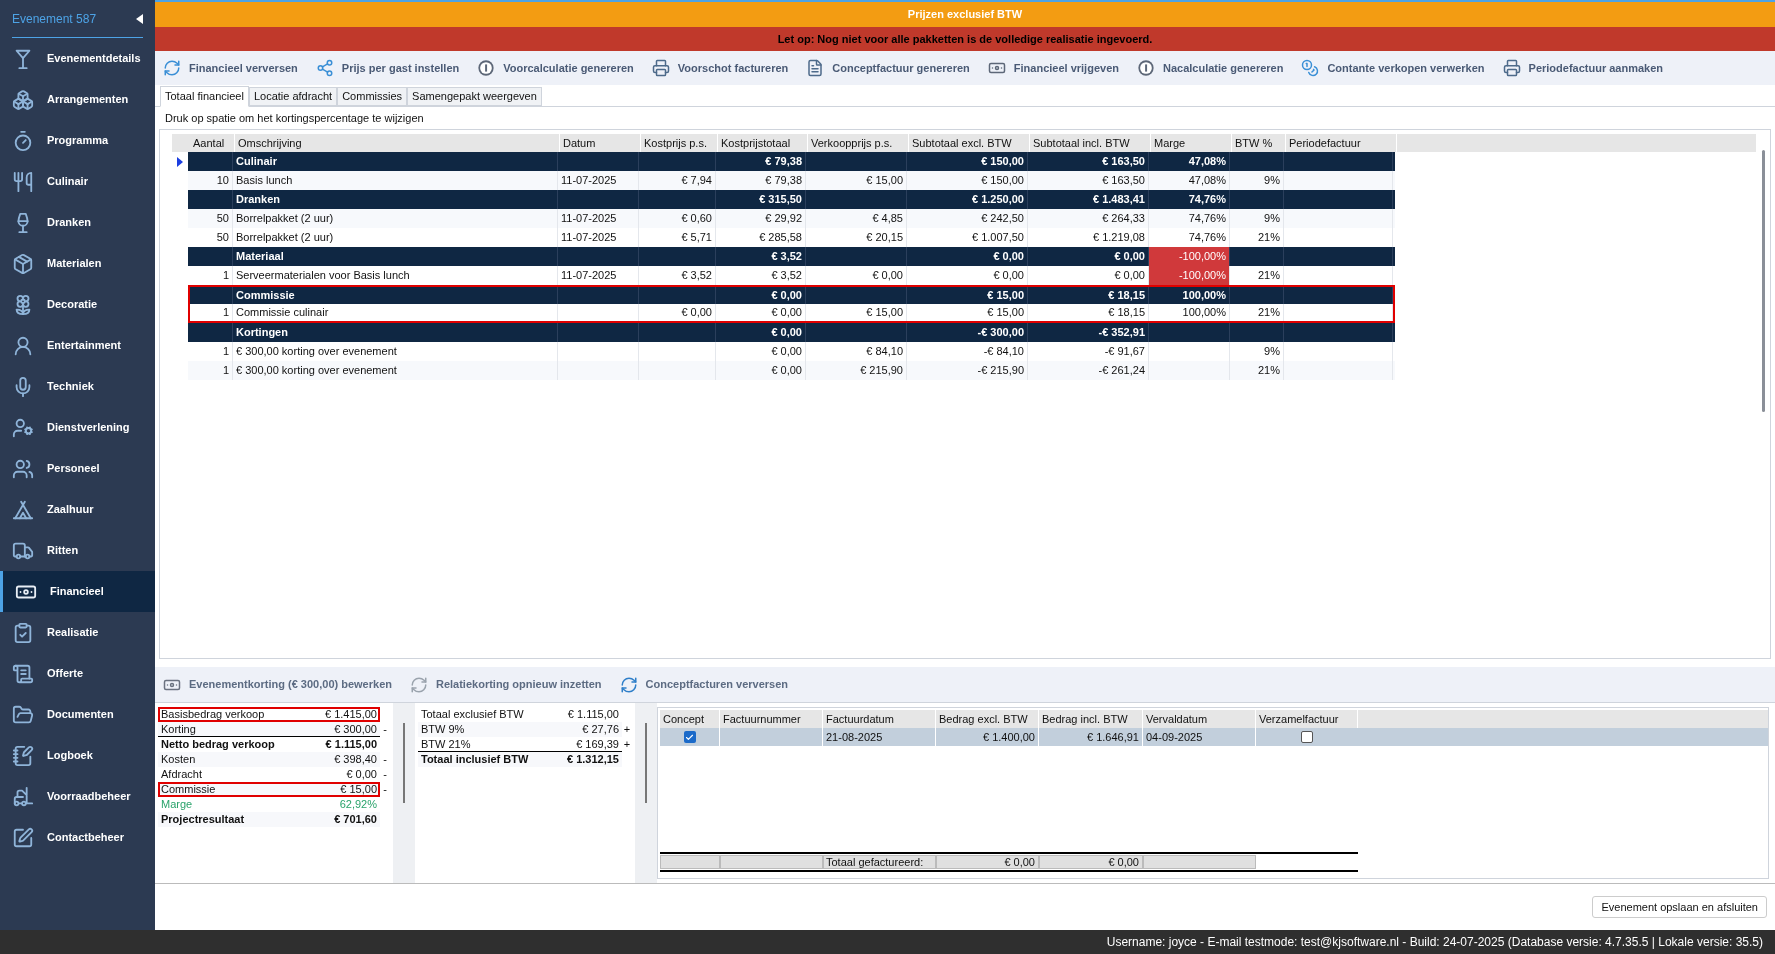 This screenshot has width=1775, height=954. Describe the element at coordinates (77, 140) in the screenshot. I see `sidebar-item: Programma` at that location.